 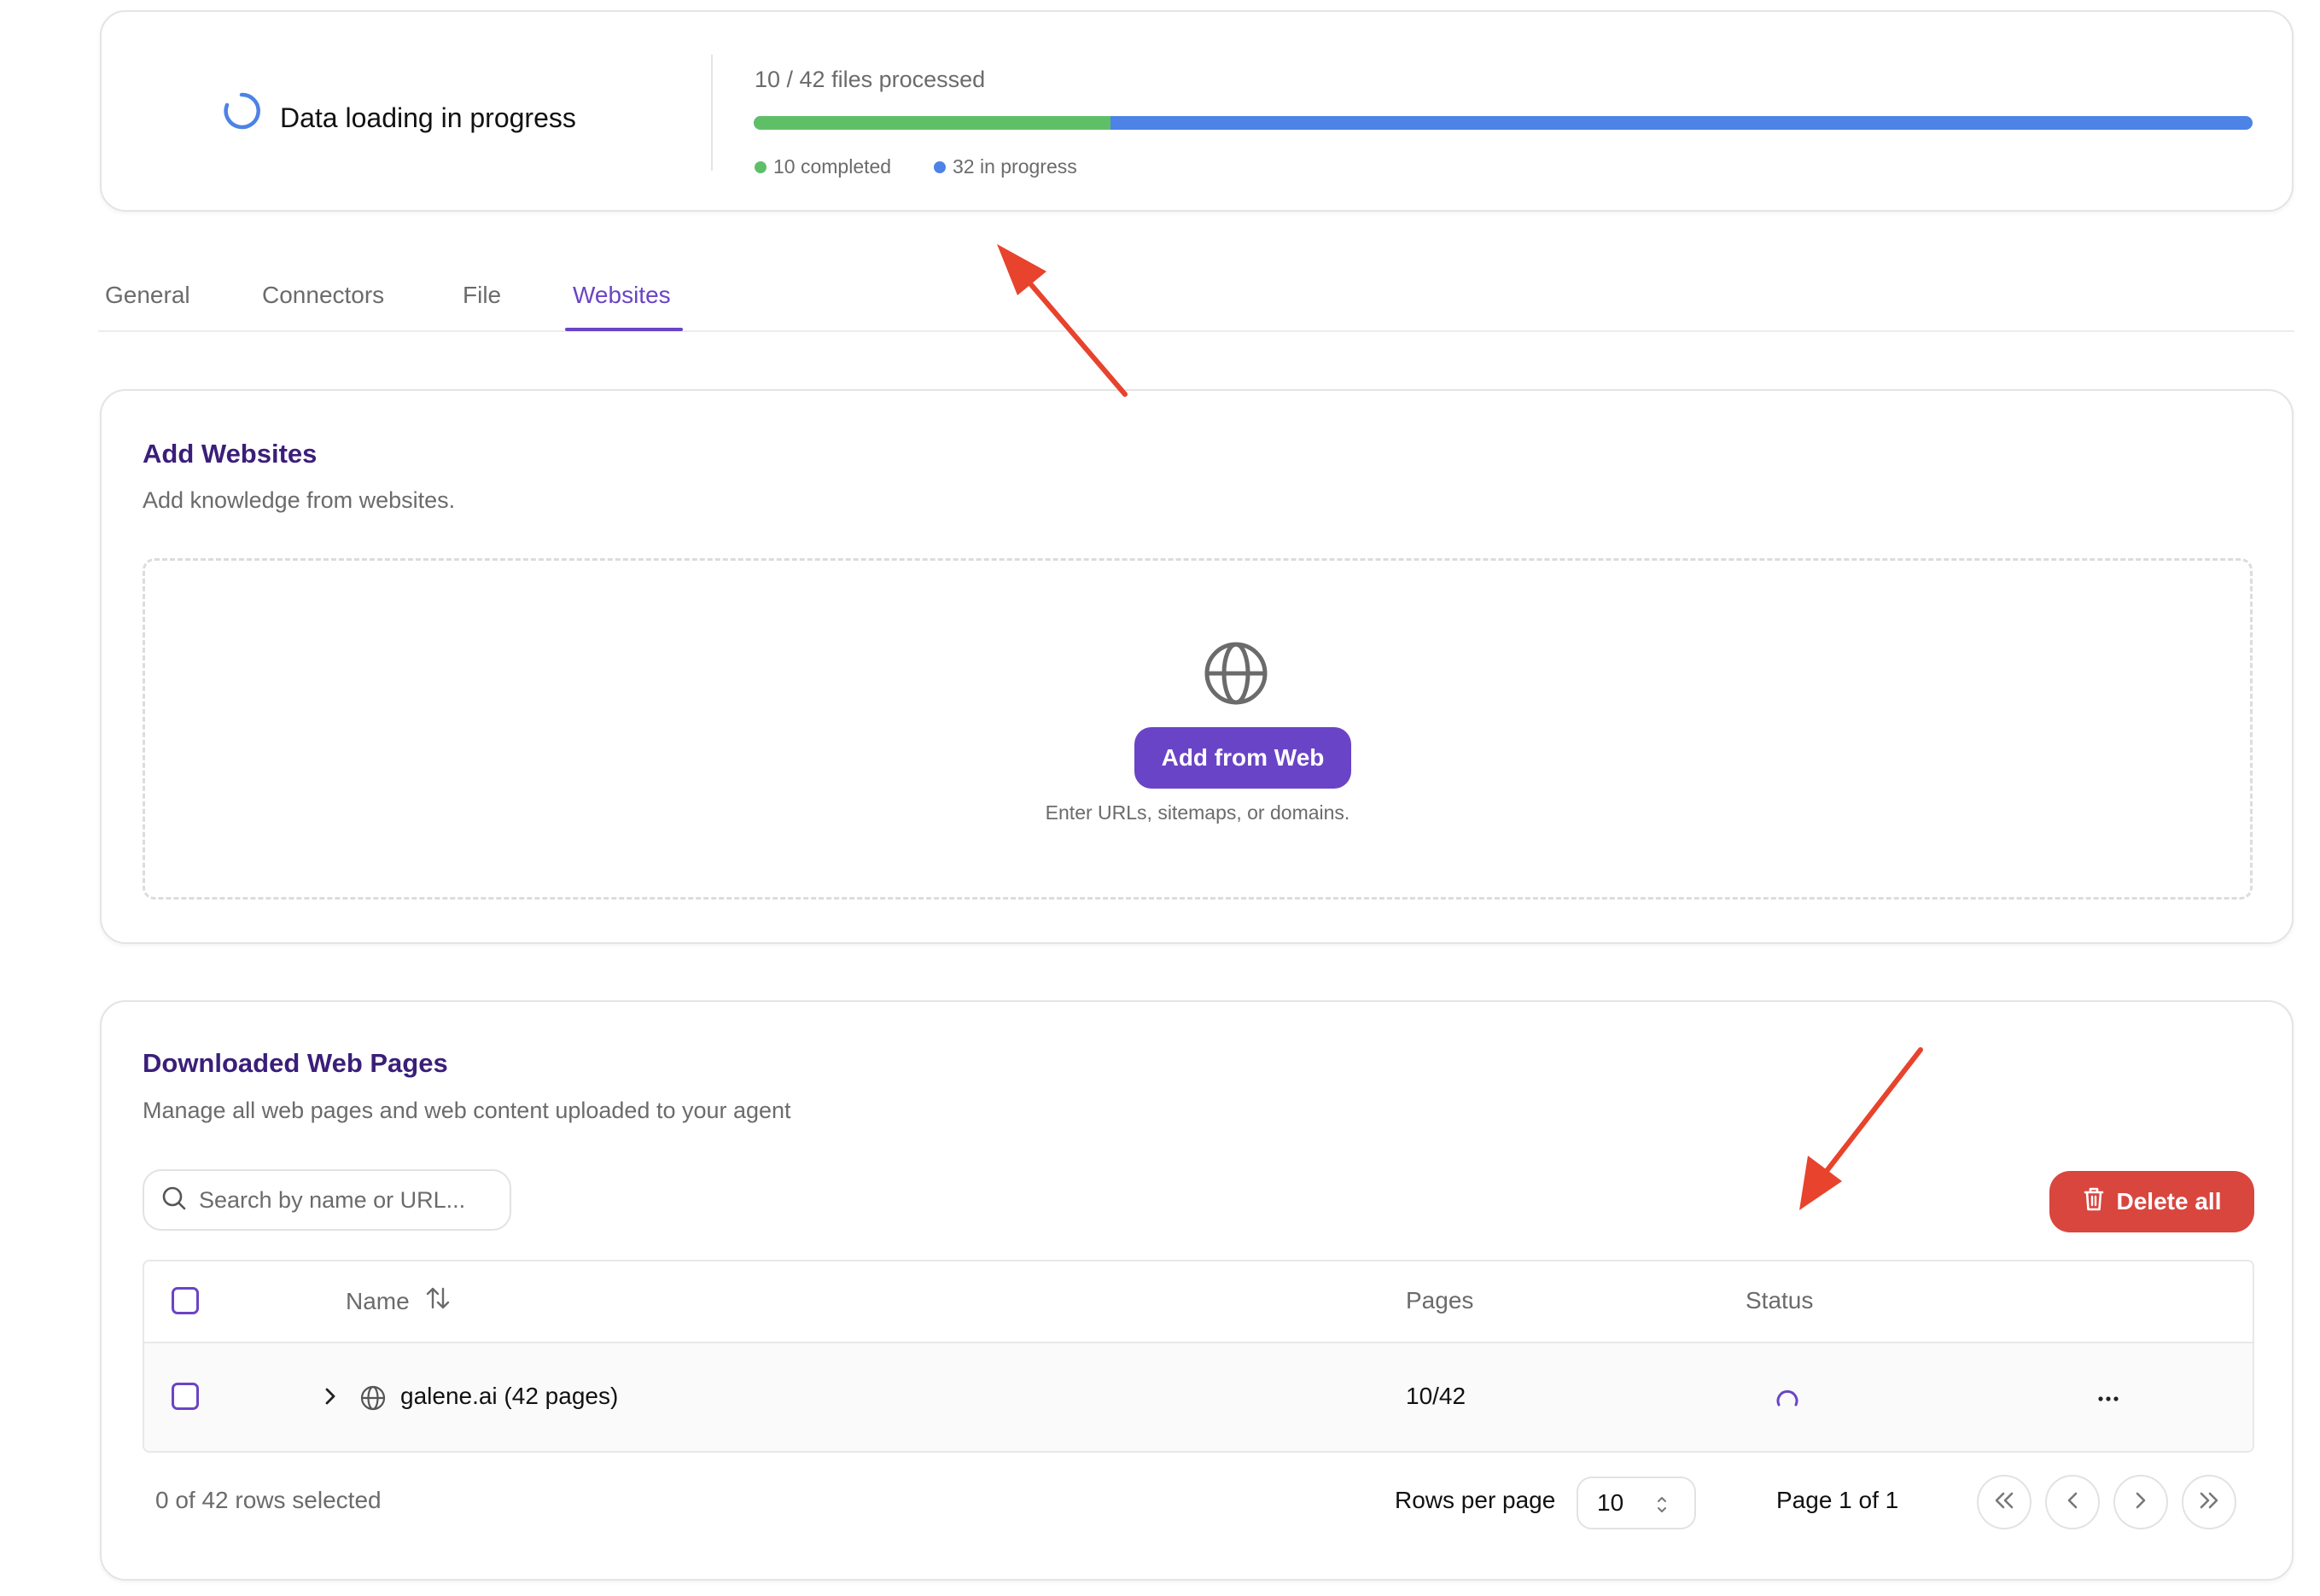 What do you see at coordinates (1062, 320) in the screenshot?
I see `annotation-arrow-progress` at bounding box center [1062, 320].